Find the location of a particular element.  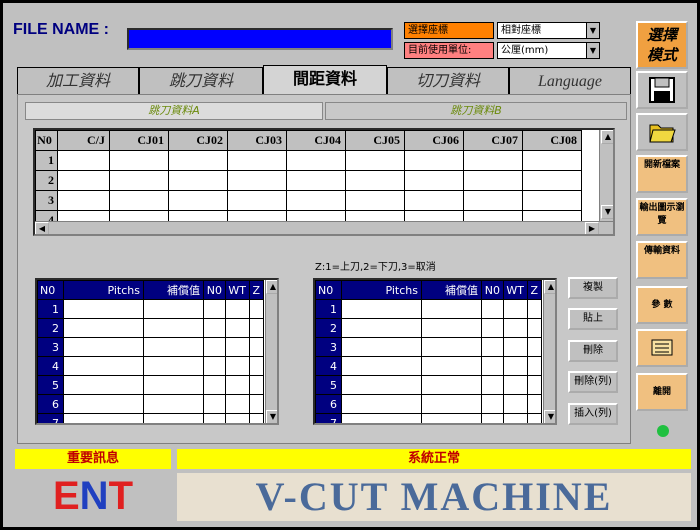

copy-button: 複製 is located at coordinates (593, 288).